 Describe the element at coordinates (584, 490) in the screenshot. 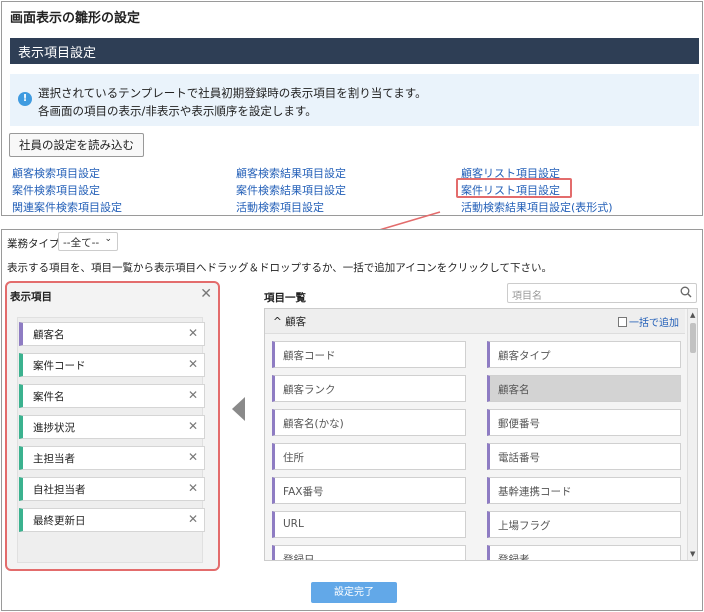

I see `field-item: 基幹連携コード` at that location.